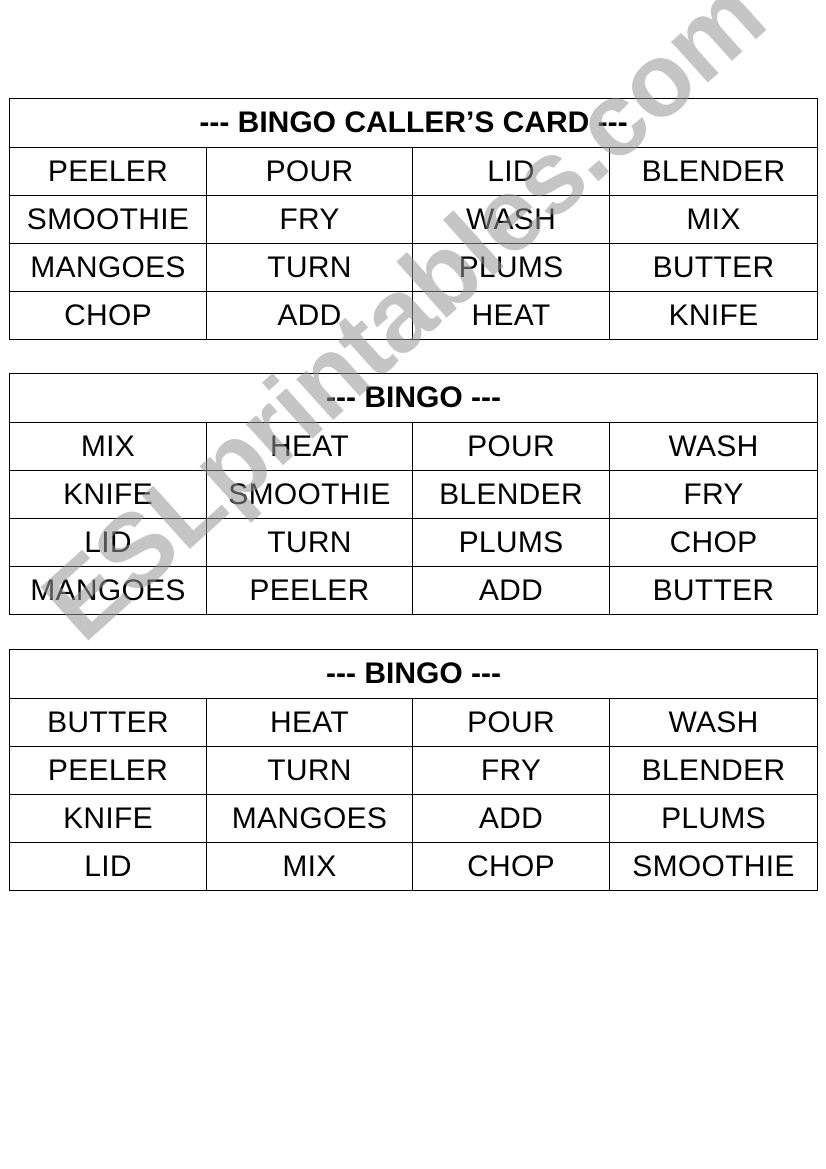  I want to click on card-title: --- BINGO CALLER’S CARD ---, so click(413, 123).